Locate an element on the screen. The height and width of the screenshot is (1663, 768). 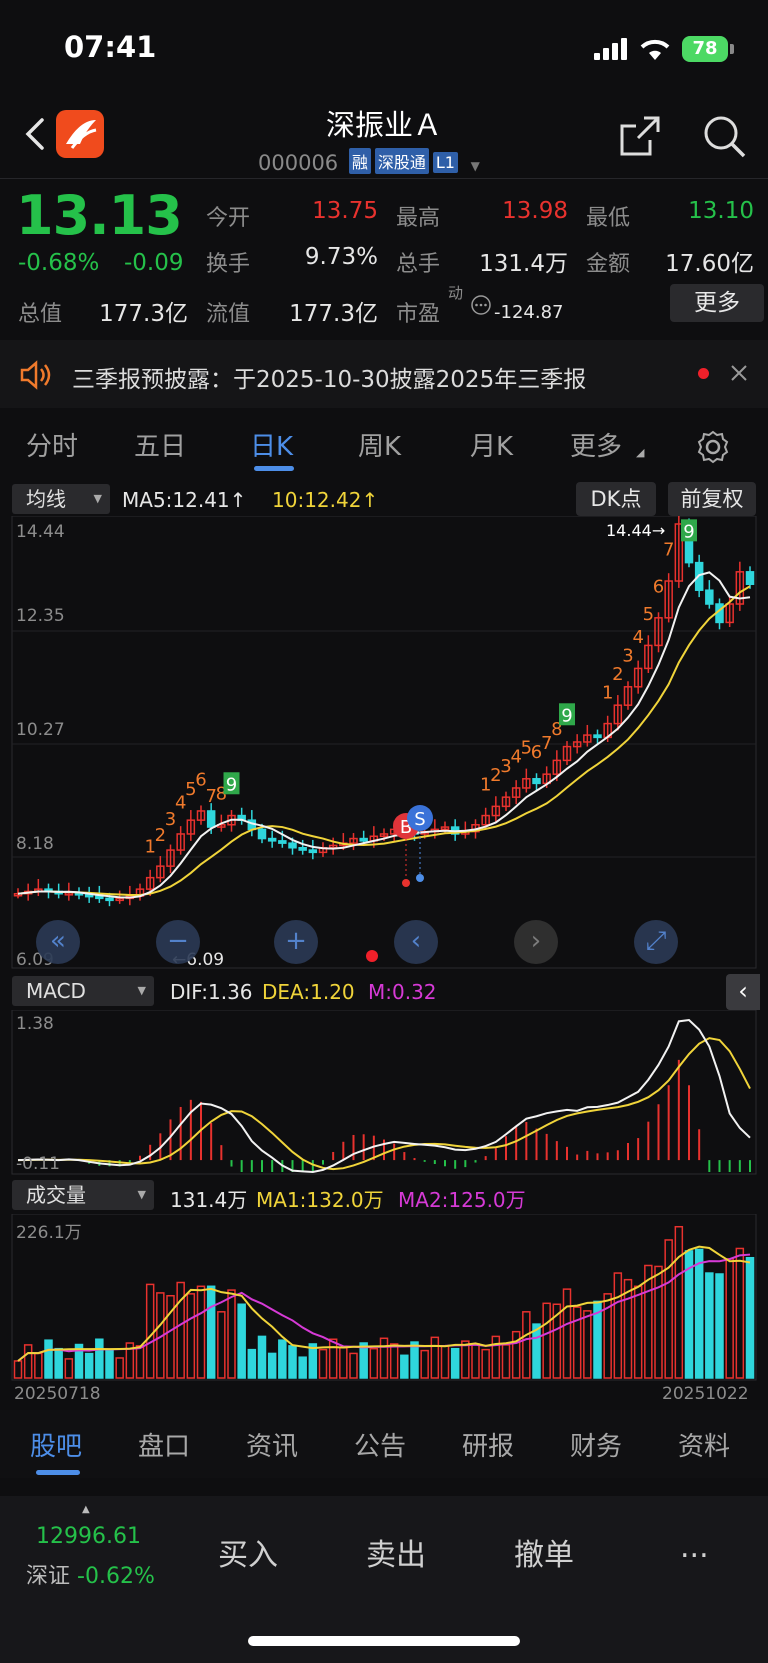
tab-announcements: 公告 is located at coordinates (380, 1444).